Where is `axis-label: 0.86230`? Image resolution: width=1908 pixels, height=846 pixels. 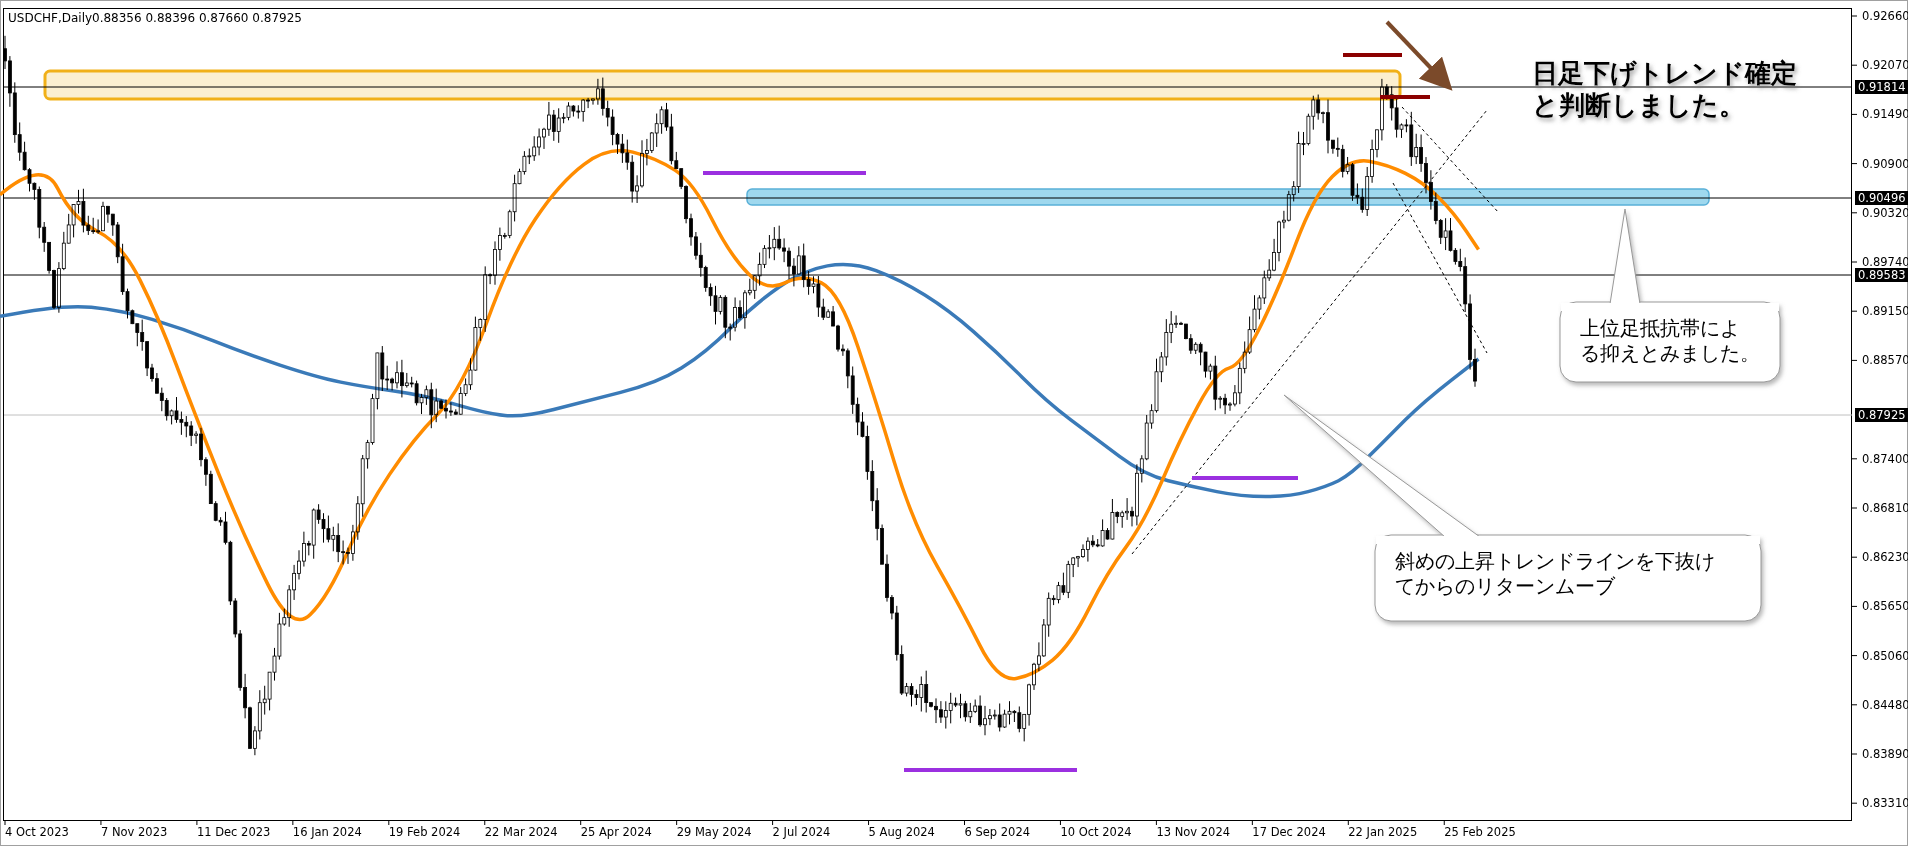
axis-label: 0.86230 is located at coordinates (1885, 557).